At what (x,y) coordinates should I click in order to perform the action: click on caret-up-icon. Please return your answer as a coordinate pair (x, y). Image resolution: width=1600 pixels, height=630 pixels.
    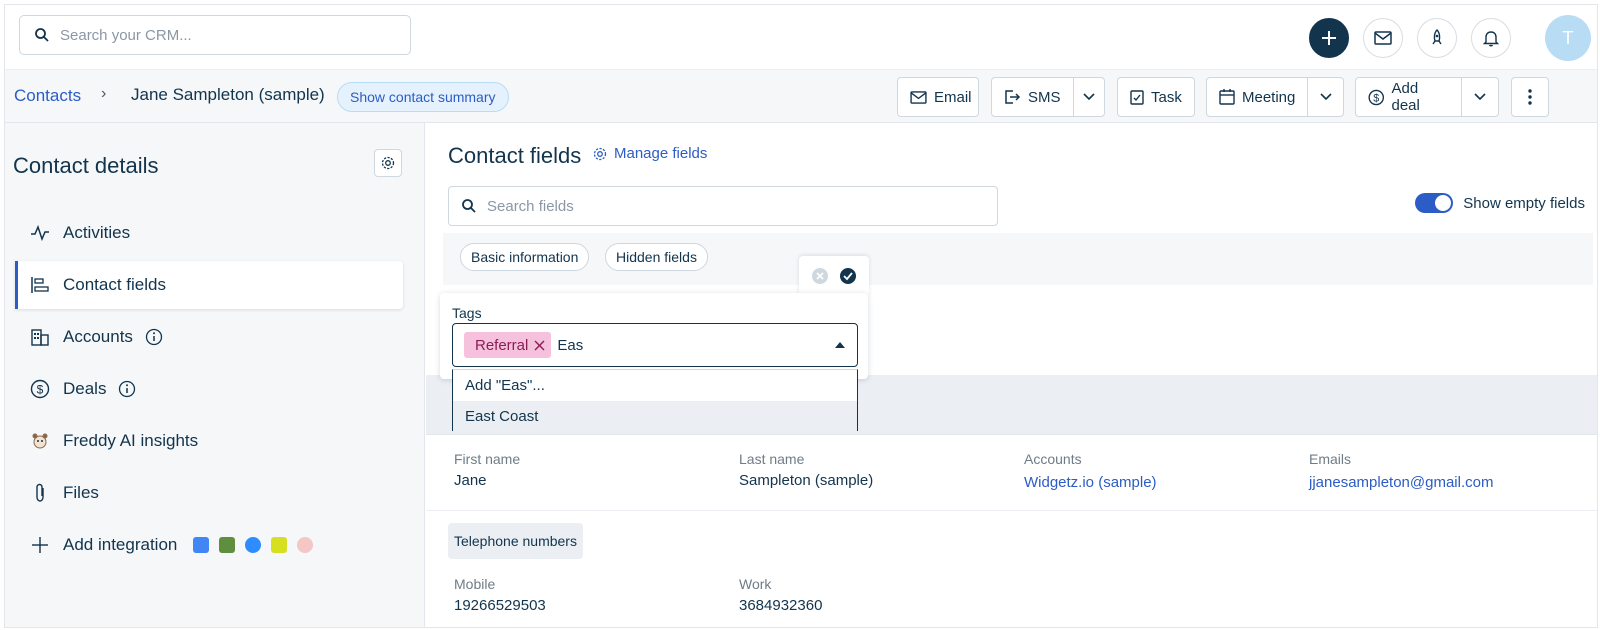
    Looking at the image, I should click on (840, 345).